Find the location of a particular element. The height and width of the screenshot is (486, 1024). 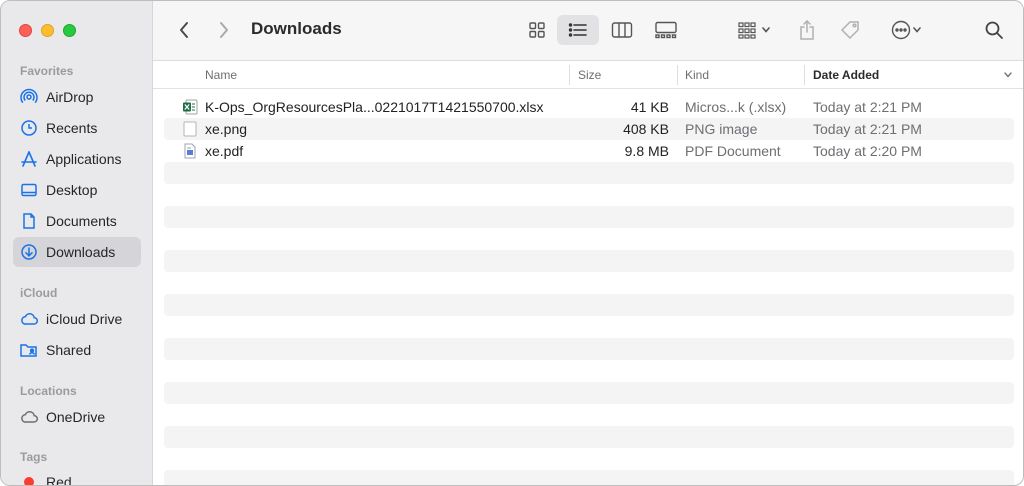

column-header-size: Size is located at coordinates (589, 75).